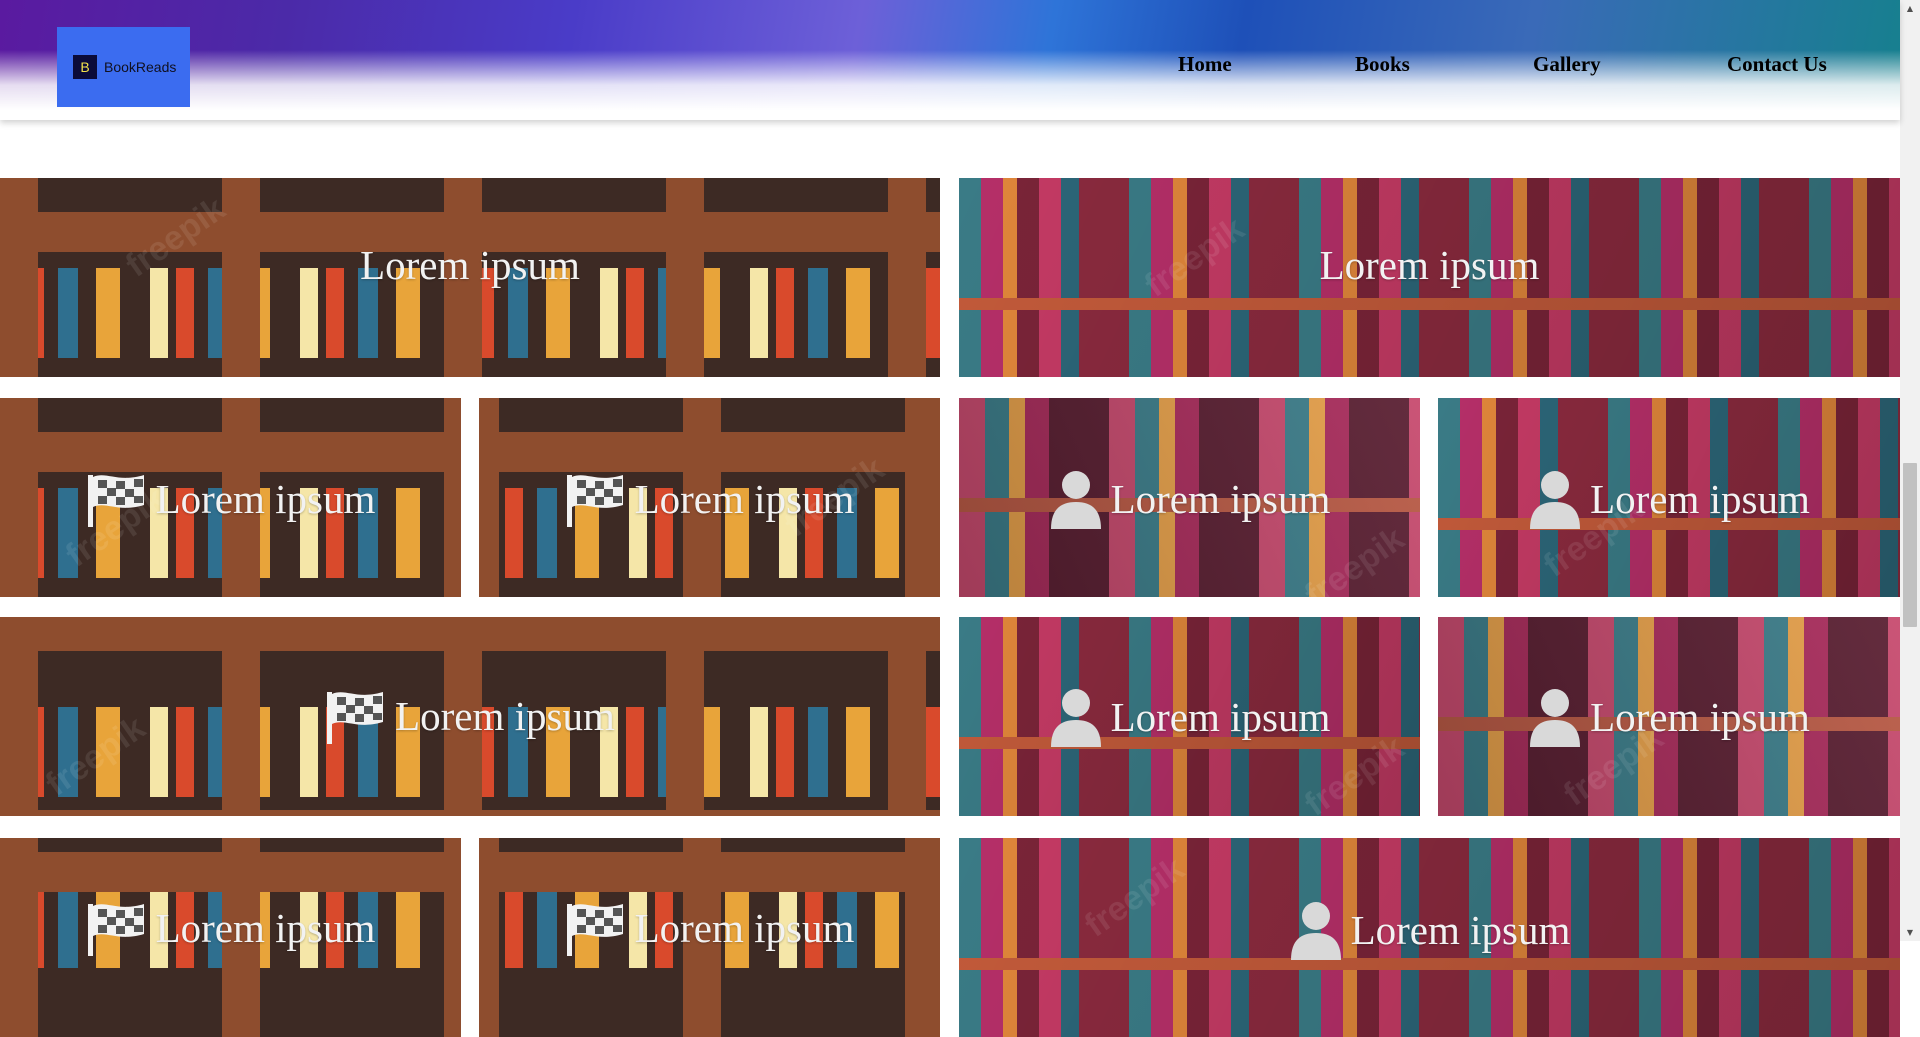  Describe the element at coordinates (85, 67) in the screenshot. I see `logo-mark: B` at that location.